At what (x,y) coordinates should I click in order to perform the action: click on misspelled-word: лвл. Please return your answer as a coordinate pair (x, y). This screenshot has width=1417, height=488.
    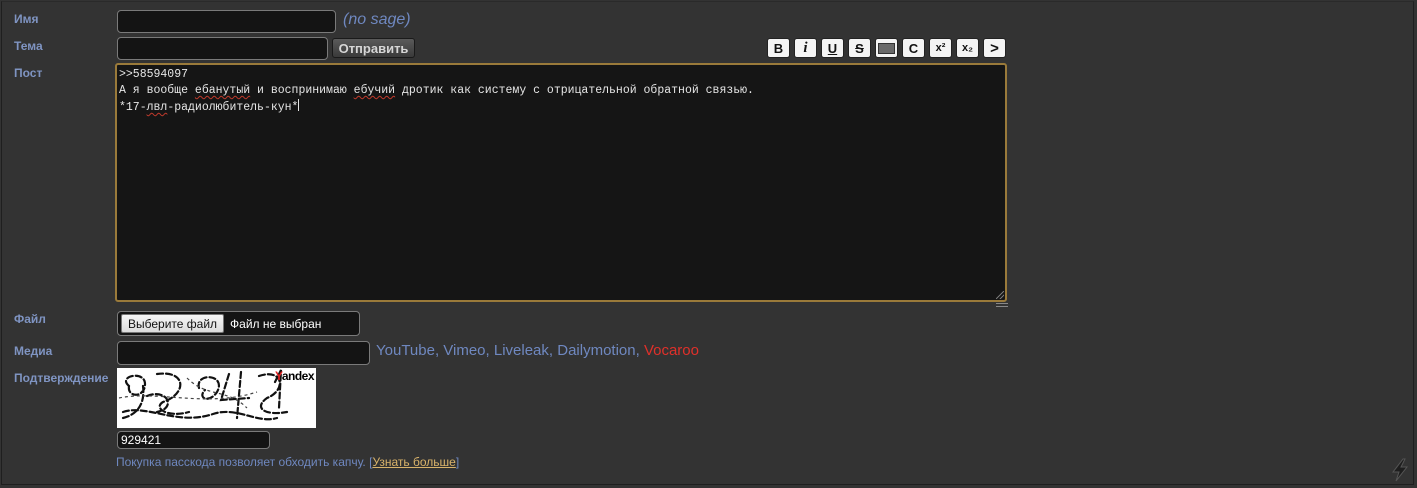
    Looking at the image, I should click on (157, 107).